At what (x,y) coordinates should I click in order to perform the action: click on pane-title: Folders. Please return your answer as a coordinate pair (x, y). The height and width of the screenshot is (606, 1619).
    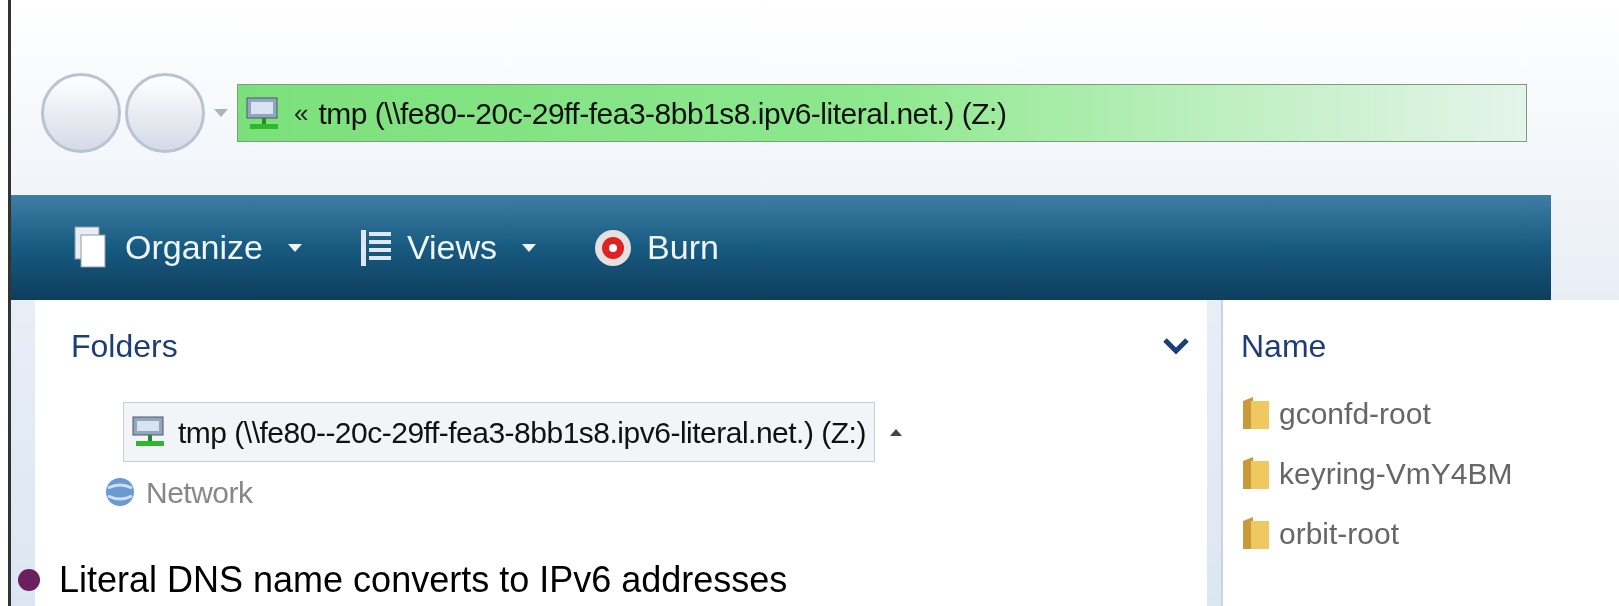
    Looking at the image, I should click on (124, 346).